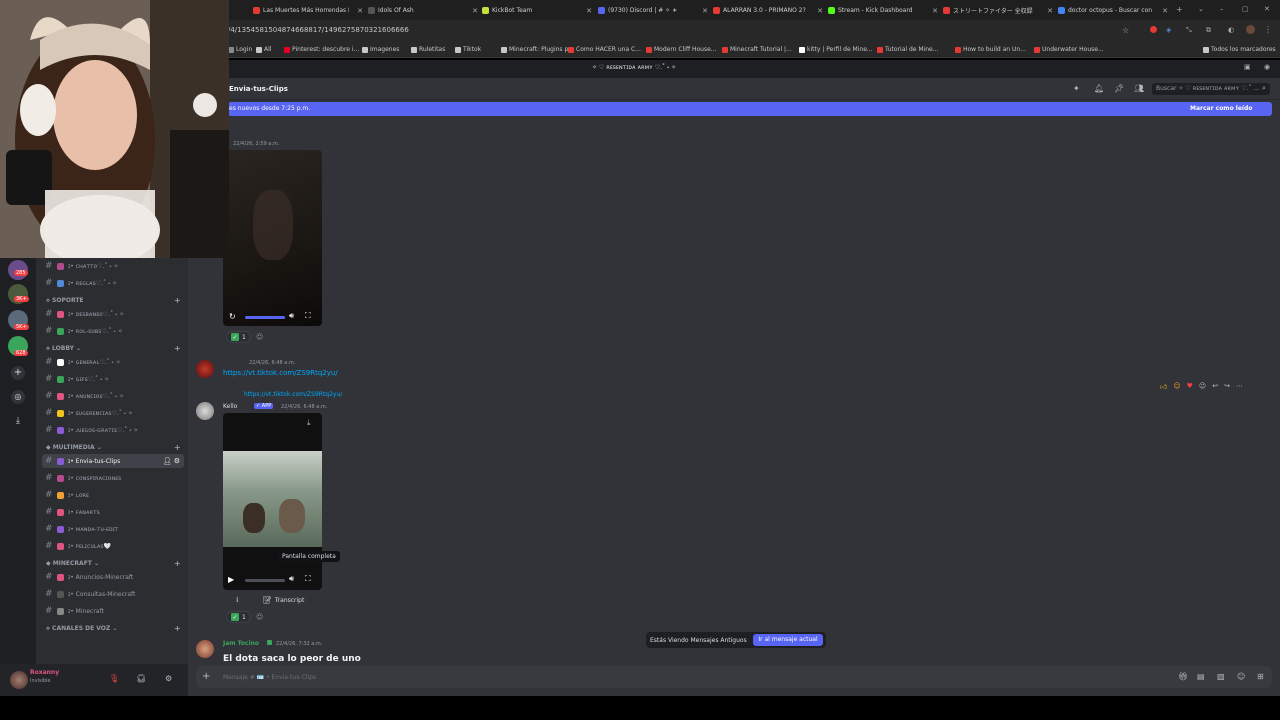  What do you see at coordinates (1245, 9) in the screenshot?
I see `maximize-icon: ▢` at bounding box center [1245, 9].